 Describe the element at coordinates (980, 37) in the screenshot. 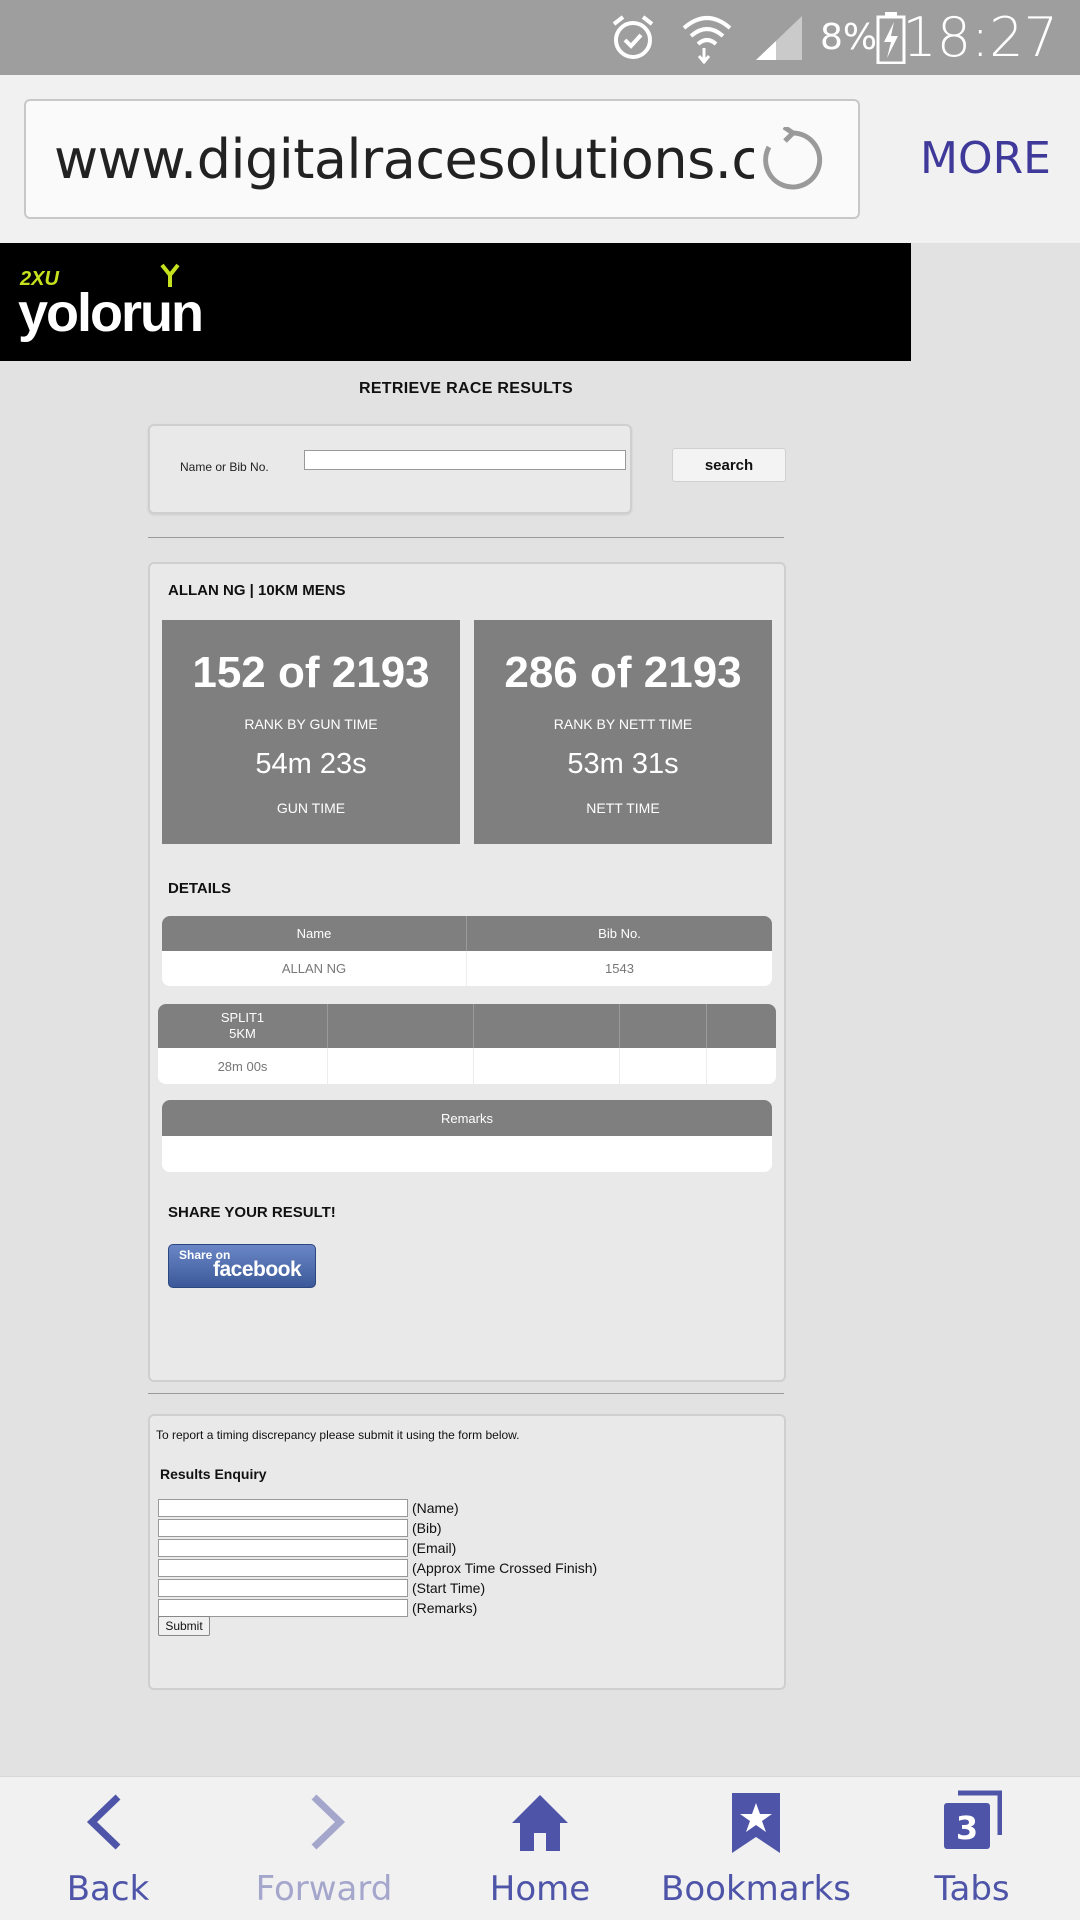

I see `clock: 18:27` at that location.